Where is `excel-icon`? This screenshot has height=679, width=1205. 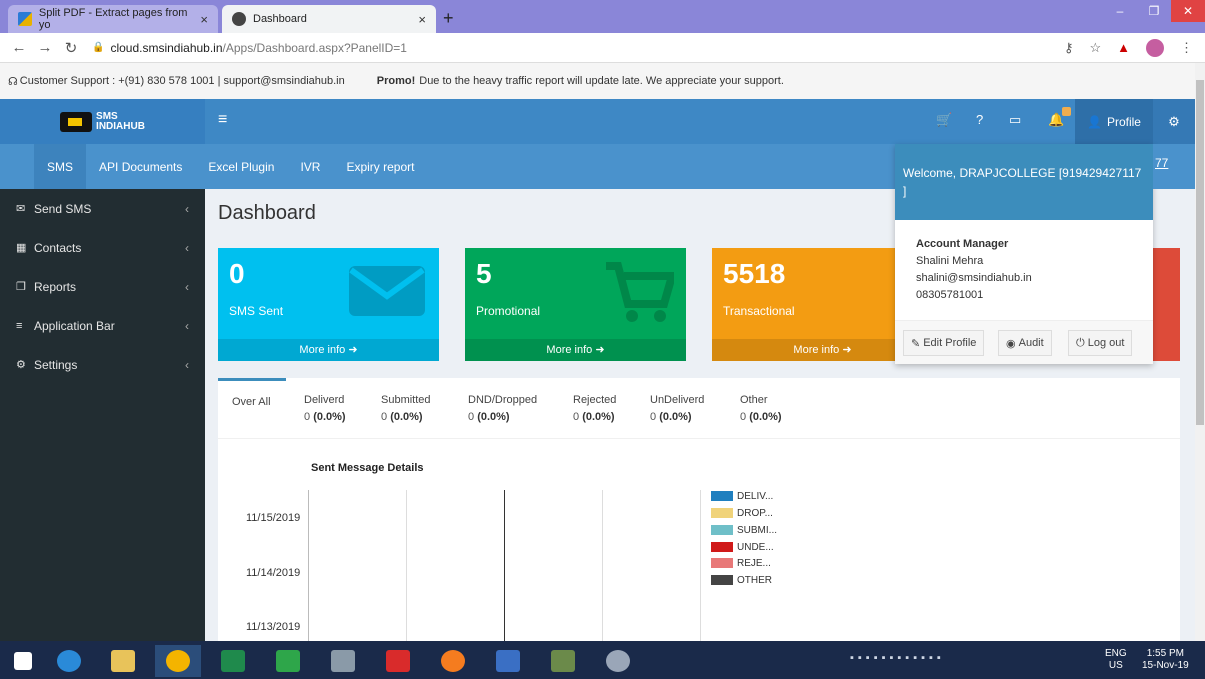
excel-icon is located at coordinates (233, 661).